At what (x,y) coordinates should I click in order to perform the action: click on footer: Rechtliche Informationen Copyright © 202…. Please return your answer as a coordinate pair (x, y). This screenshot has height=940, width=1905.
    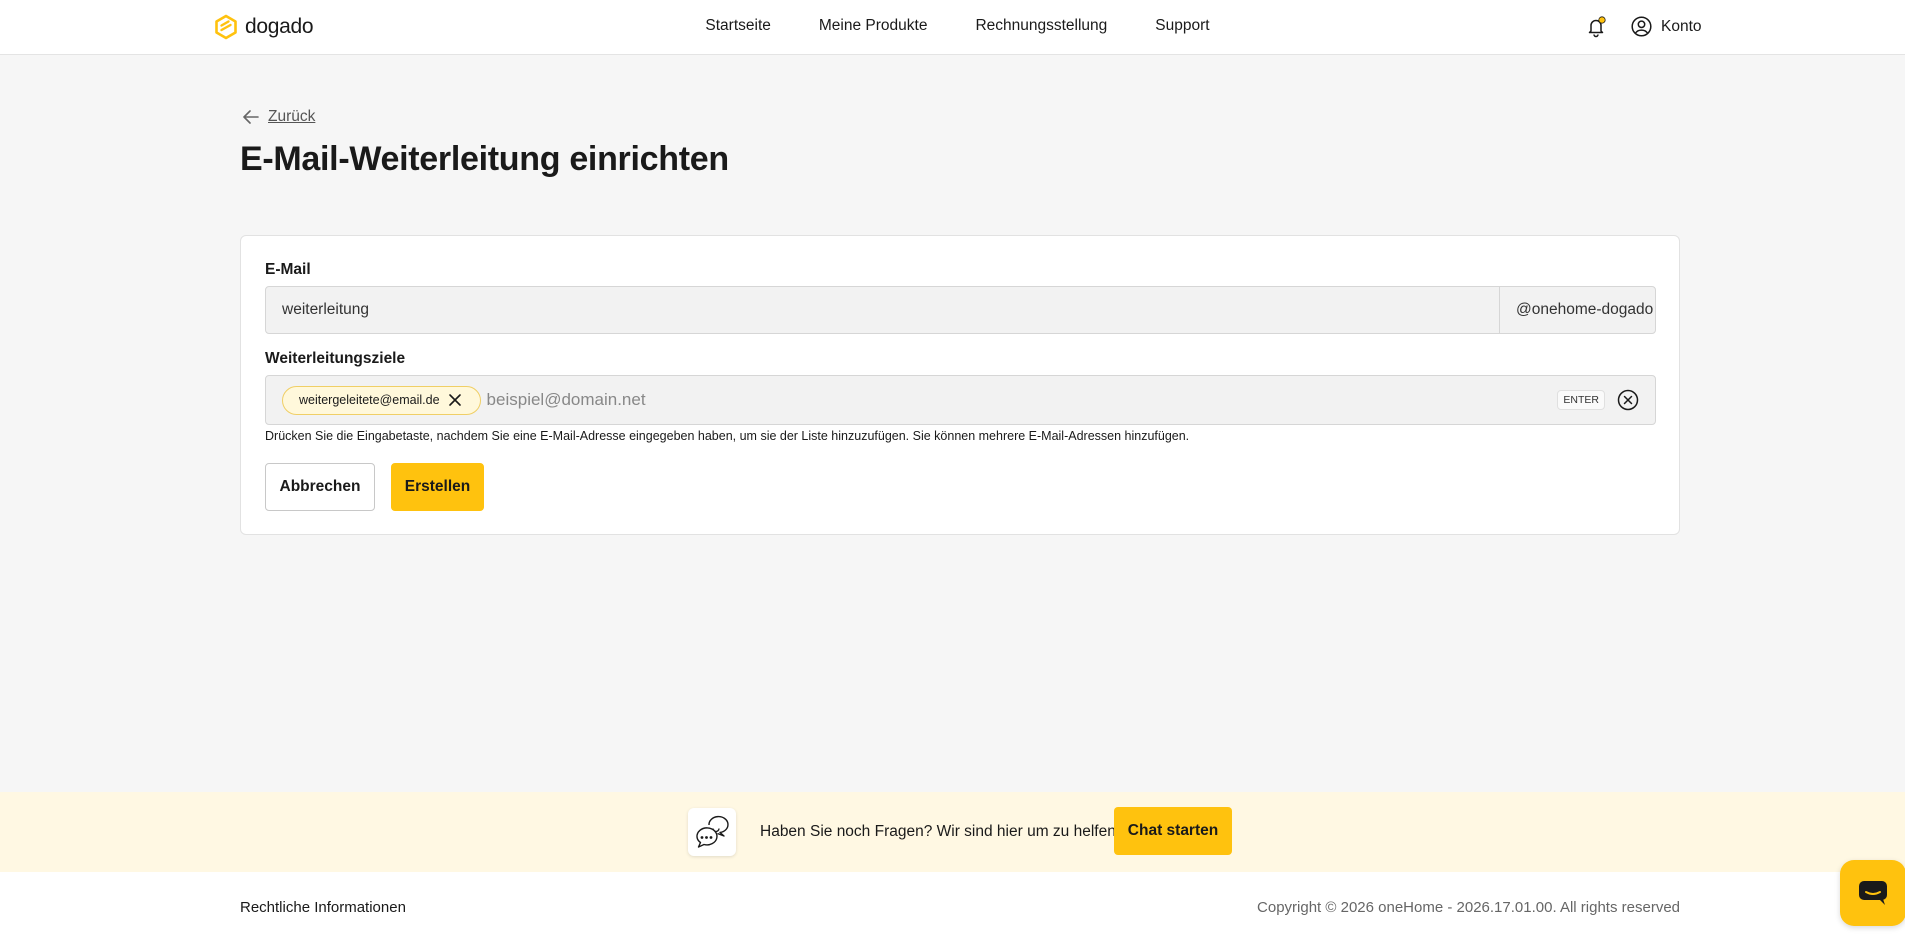
    Looking at the image, I should click on (952, 906).